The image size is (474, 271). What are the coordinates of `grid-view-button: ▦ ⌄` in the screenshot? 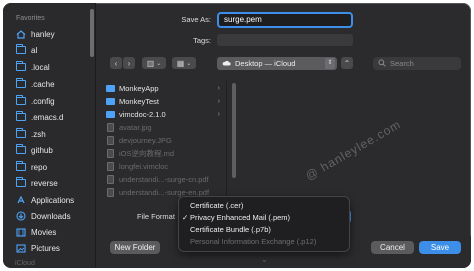 It's located at (184, 63).